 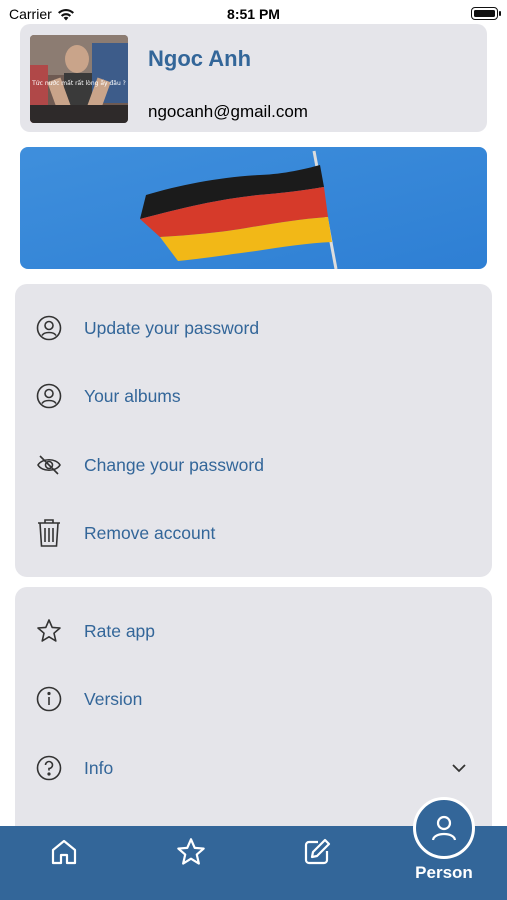 I want to click on menu-item-update-password: Update your password, so click(x=253, y=328).